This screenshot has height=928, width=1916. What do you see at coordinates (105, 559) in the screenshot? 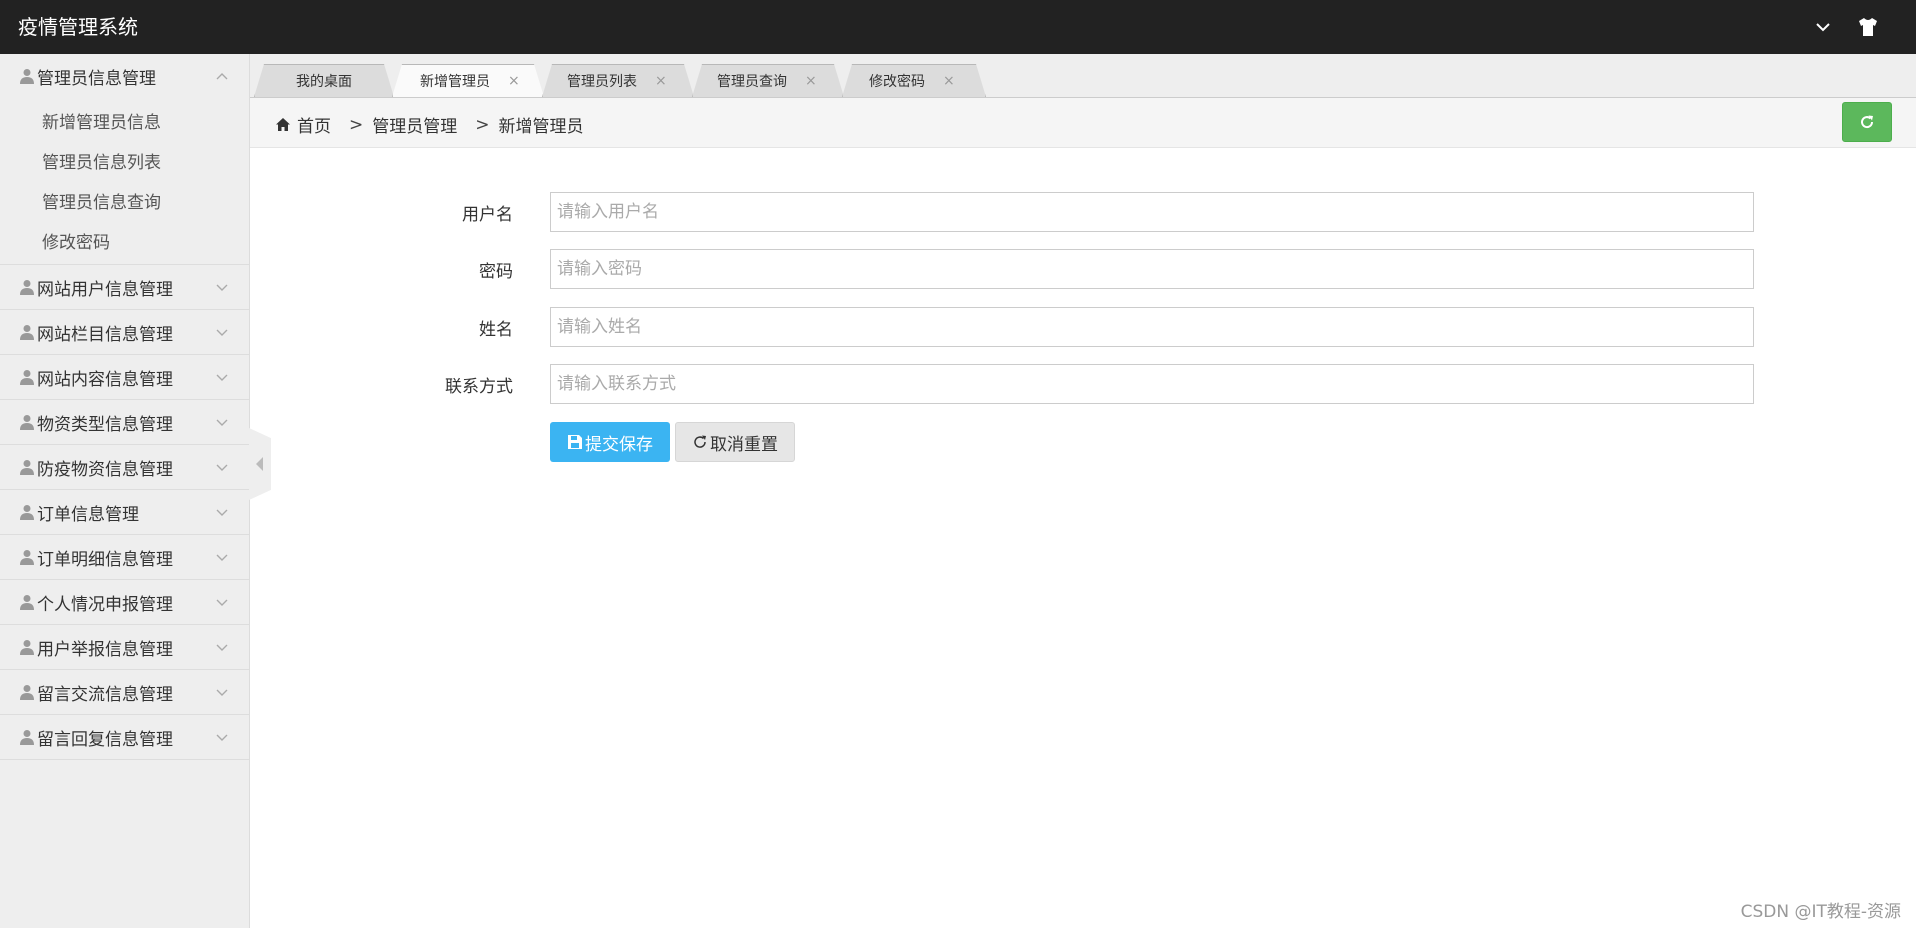
I see `sidebar-group-label: 订单明细信息管理` at bounding box center [105, 559].